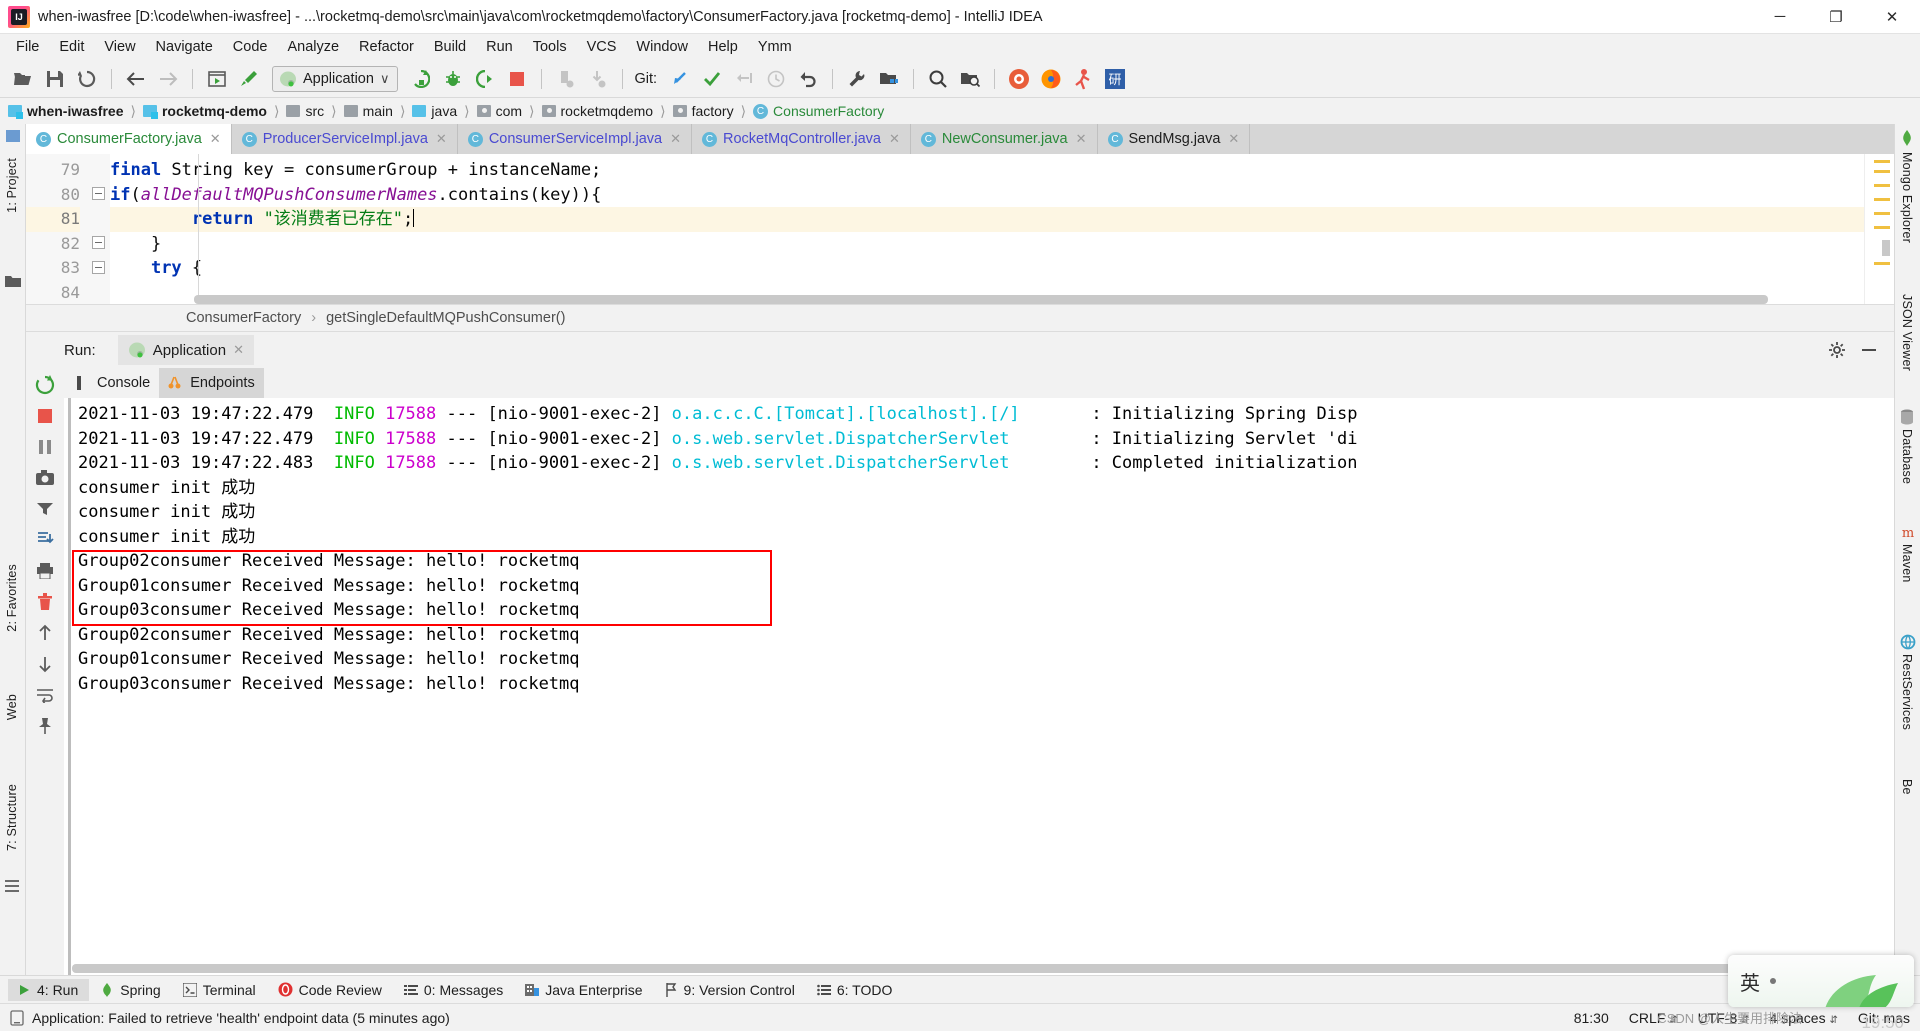 This screenshot has height=1031, width=1920. What do you see at coordinates (45, 447) in the screenshot?
I see `pause-icon` at bounding box center [45, 447].